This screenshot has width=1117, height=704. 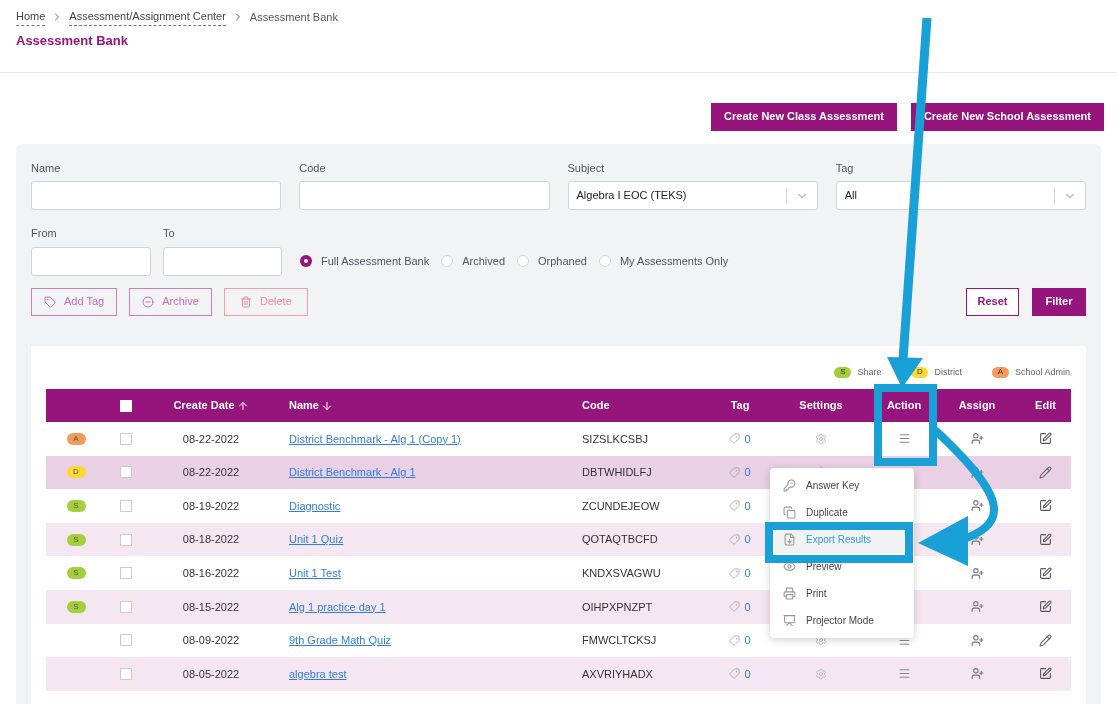 What do you see at coordinates (596, 406) in the screenshot?
I see `column-header: Code` at bounding box center [596, 406].